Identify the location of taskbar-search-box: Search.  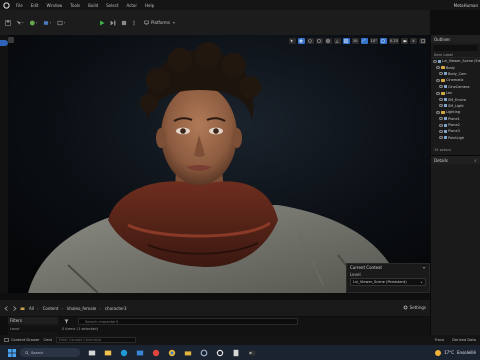
(50, 352).